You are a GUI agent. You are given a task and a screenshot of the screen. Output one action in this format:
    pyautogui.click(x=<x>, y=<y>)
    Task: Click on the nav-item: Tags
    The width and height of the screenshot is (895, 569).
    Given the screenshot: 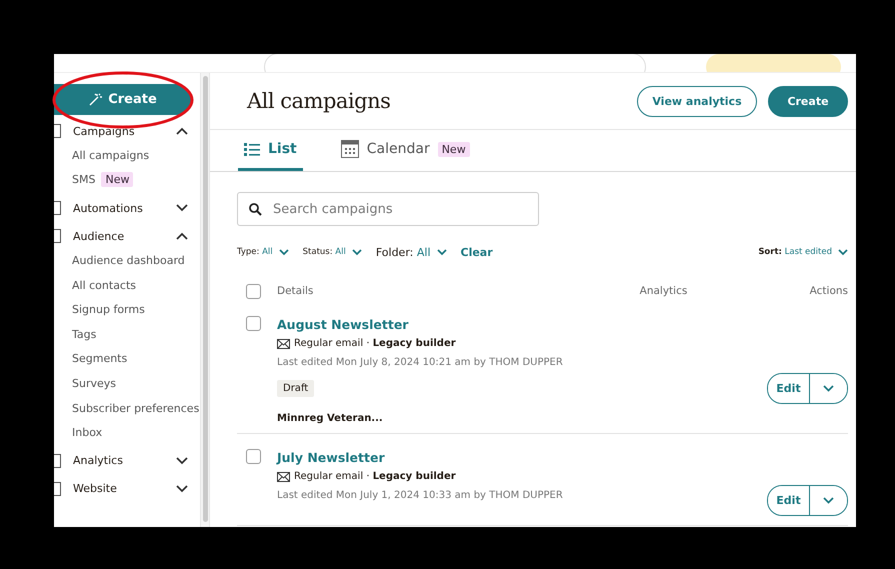 What is the action you would take?
    pyautogui.click(x=84, y=334)
    